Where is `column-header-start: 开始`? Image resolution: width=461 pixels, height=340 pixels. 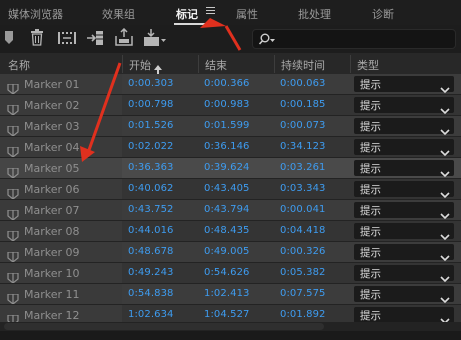
column-header-start: 开始 is located at coordinates (140, 65).